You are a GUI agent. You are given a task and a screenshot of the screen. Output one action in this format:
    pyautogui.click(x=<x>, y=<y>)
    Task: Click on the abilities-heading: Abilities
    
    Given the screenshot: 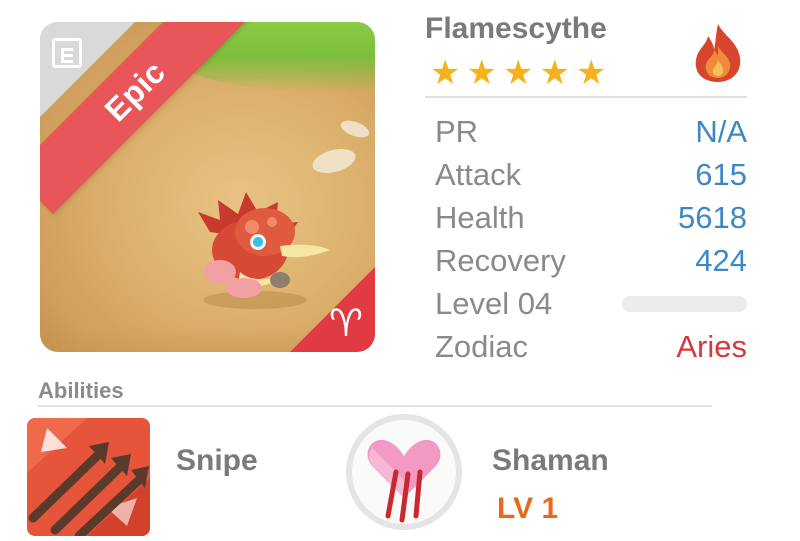 What is the action you would take?
    pyautogui.click(x=81, y=390)
    